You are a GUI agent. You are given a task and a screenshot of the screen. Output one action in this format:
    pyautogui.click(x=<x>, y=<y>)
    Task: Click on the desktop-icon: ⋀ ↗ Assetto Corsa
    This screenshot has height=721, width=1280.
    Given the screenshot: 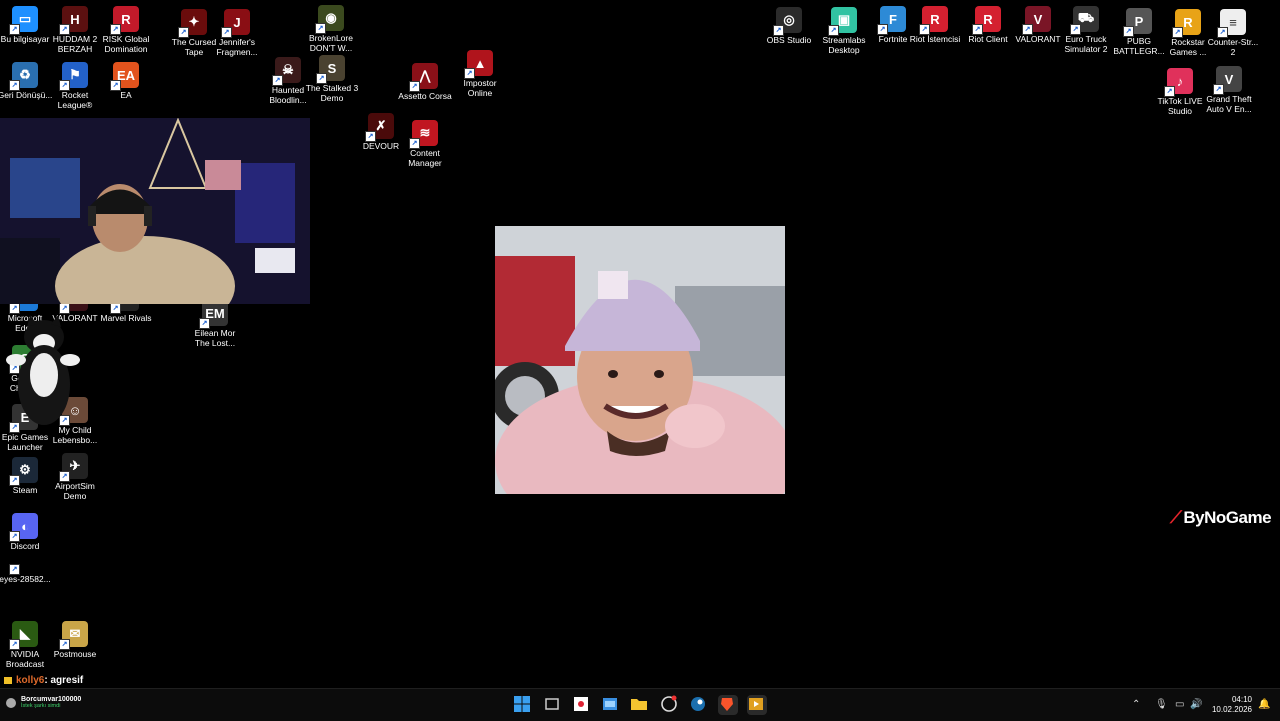 What is the action you would take?
    pyautogui.click(x=425, y=82)
    